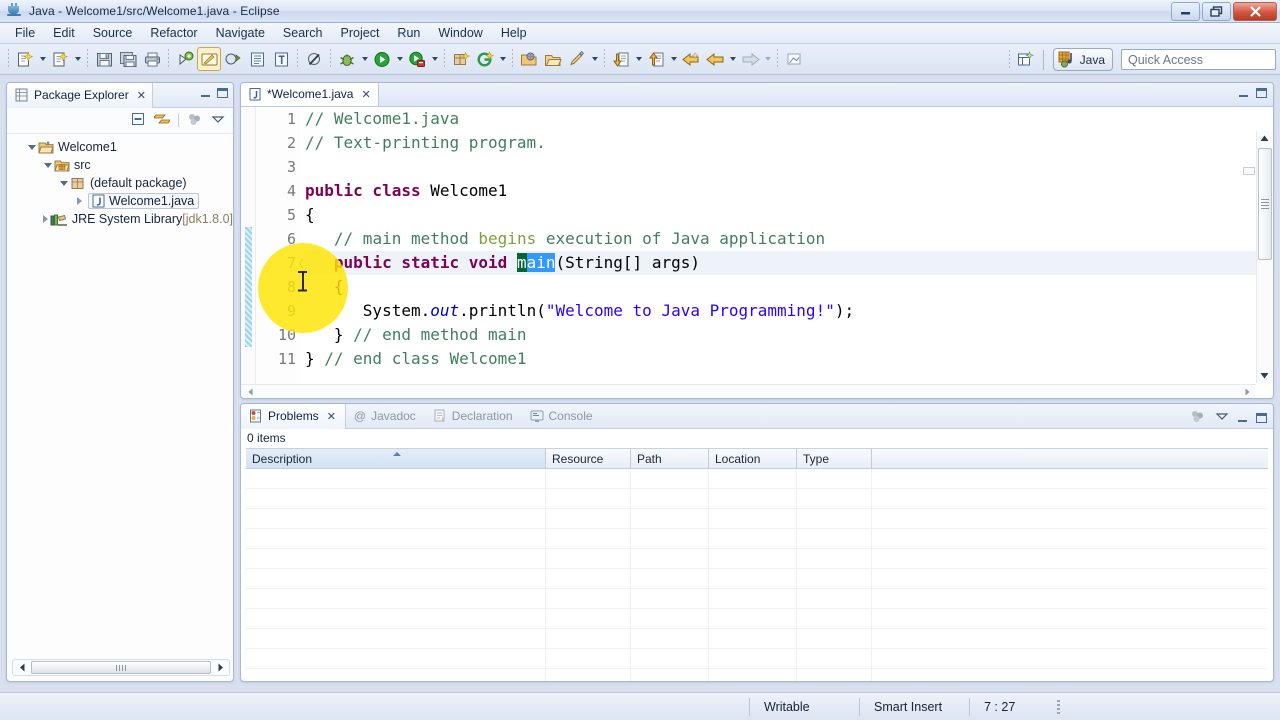  Describe the element at coordinates (399, 59) in the screenshot. I see `run-dropdown-icon` at that location.